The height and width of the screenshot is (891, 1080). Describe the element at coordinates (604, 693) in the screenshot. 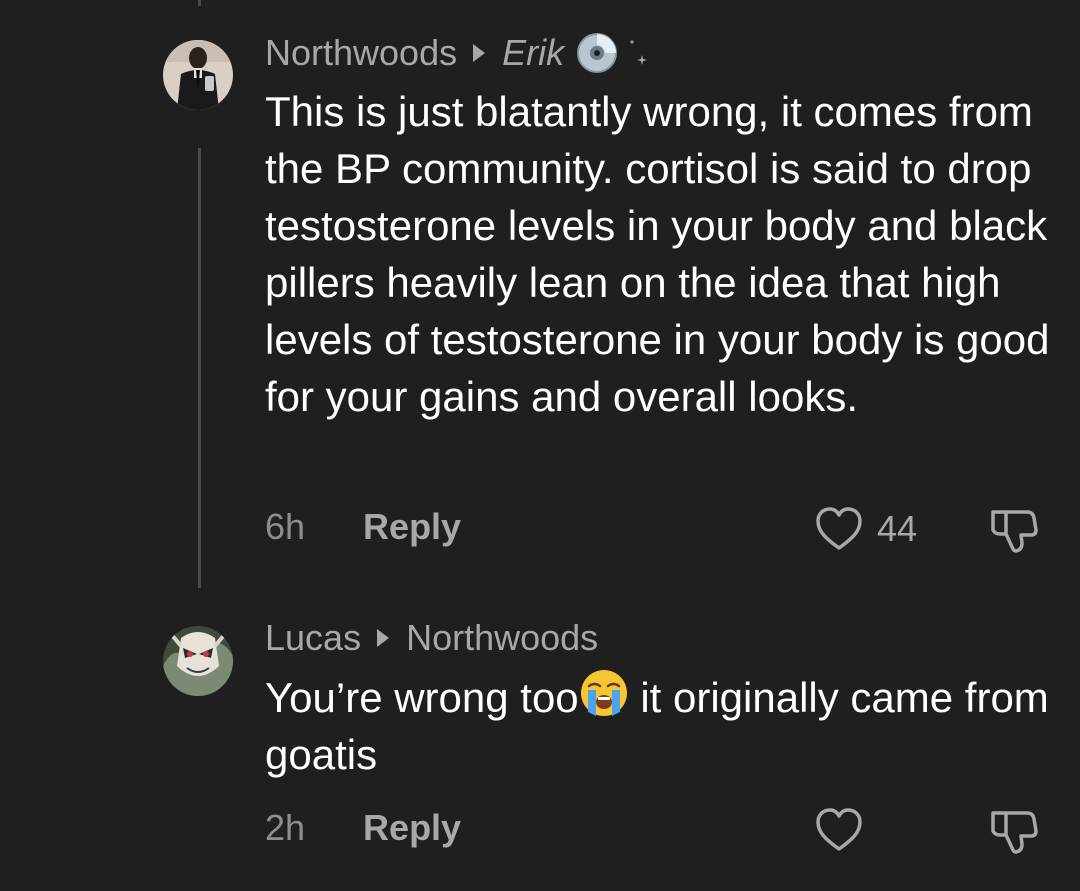

I see `loudly-crying-face-icon` at that location.